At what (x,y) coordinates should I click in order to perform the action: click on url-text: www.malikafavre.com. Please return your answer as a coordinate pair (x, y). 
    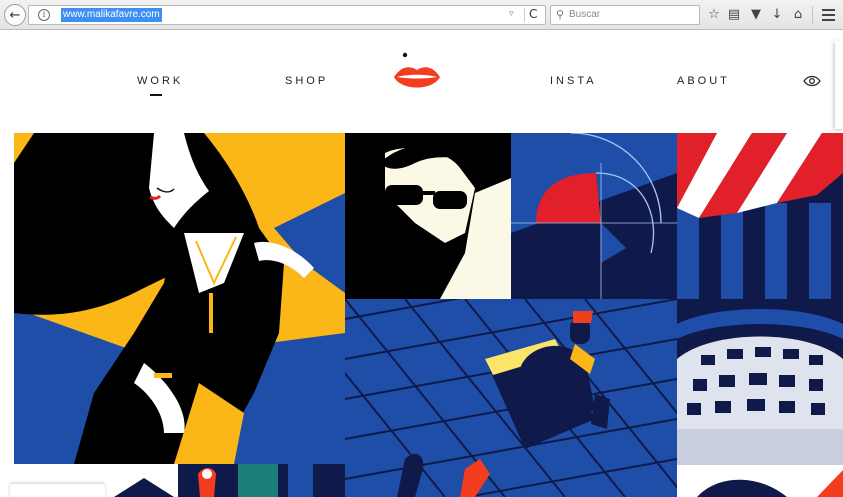
    Looking at the image, I should click on (111, 15).